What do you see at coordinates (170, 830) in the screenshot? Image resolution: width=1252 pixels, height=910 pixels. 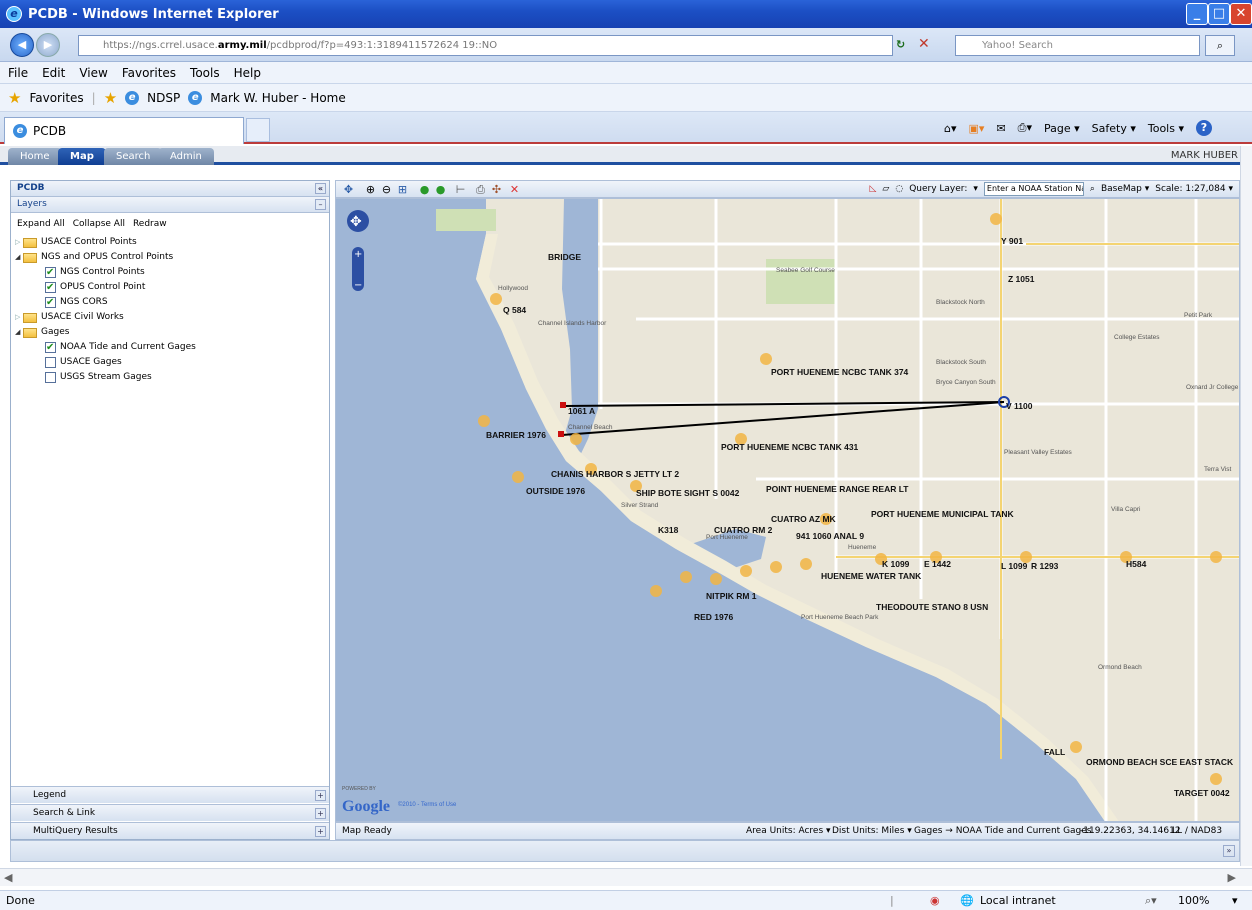 I see `accordion-multiquery: MultiQuery Results +` at bounding box center [170, 830].